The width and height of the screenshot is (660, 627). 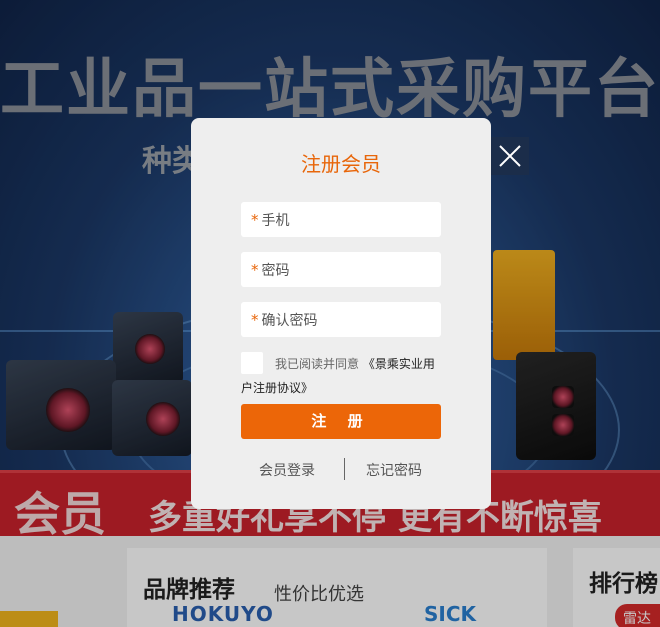 What do you see at coordinates (341, 319) in the screenshot?
I see `confirm-password-field: * 确认密码` at bounding box center [341, 319].